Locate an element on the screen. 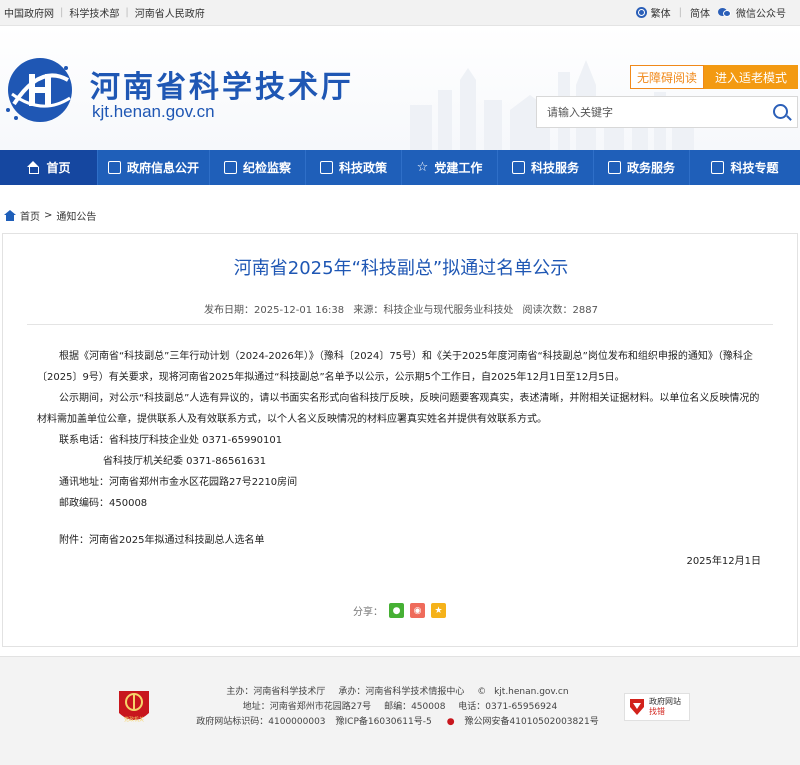  nav-label: 政务服务 is located at coordinates (650, 168).